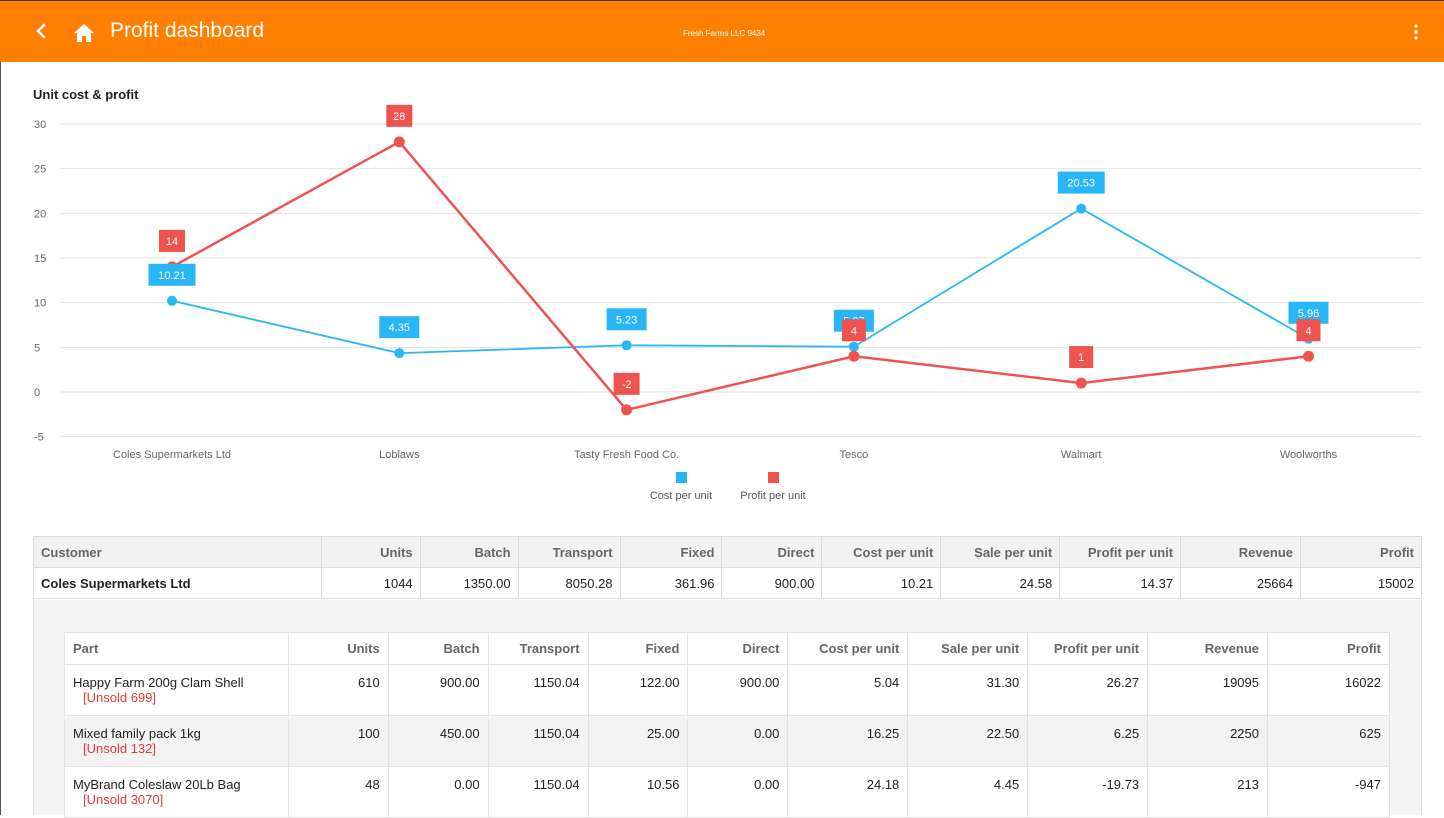  Describe the element at coordinates (569, 583) in the screenshot. I see `cell-transport: 8050.28` at that location.